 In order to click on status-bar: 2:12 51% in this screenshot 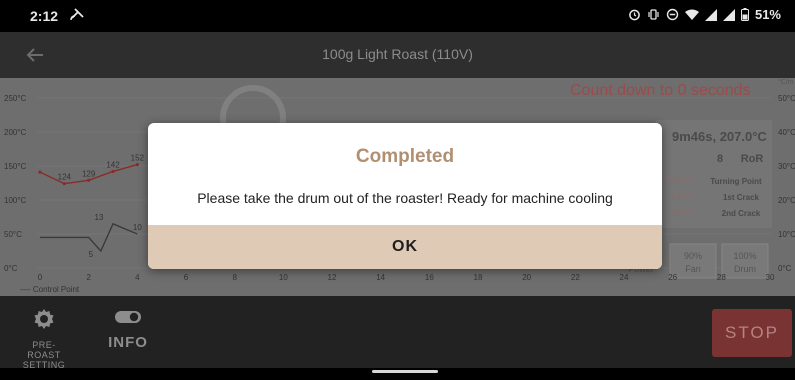, I will do `click(397, 16)`.